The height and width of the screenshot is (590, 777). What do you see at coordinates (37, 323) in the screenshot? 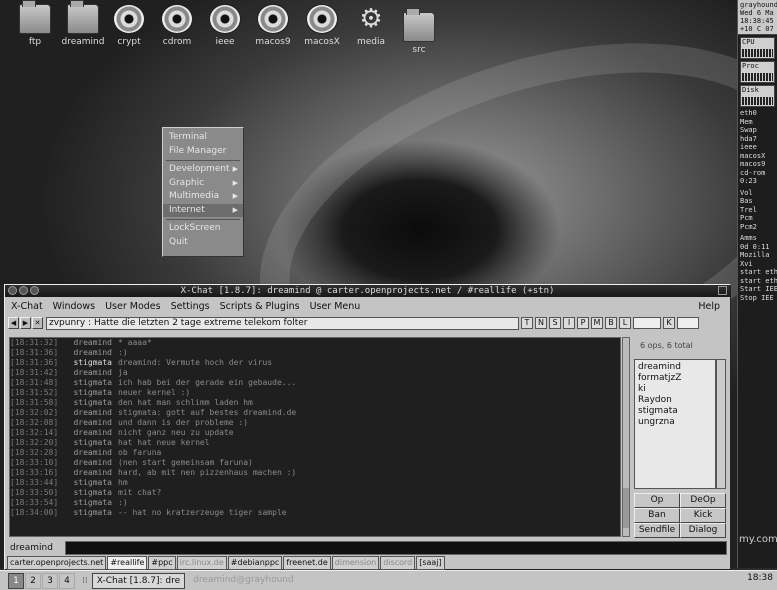
I see `close-tab-icon: ✕` at bounding box center [37, 323].